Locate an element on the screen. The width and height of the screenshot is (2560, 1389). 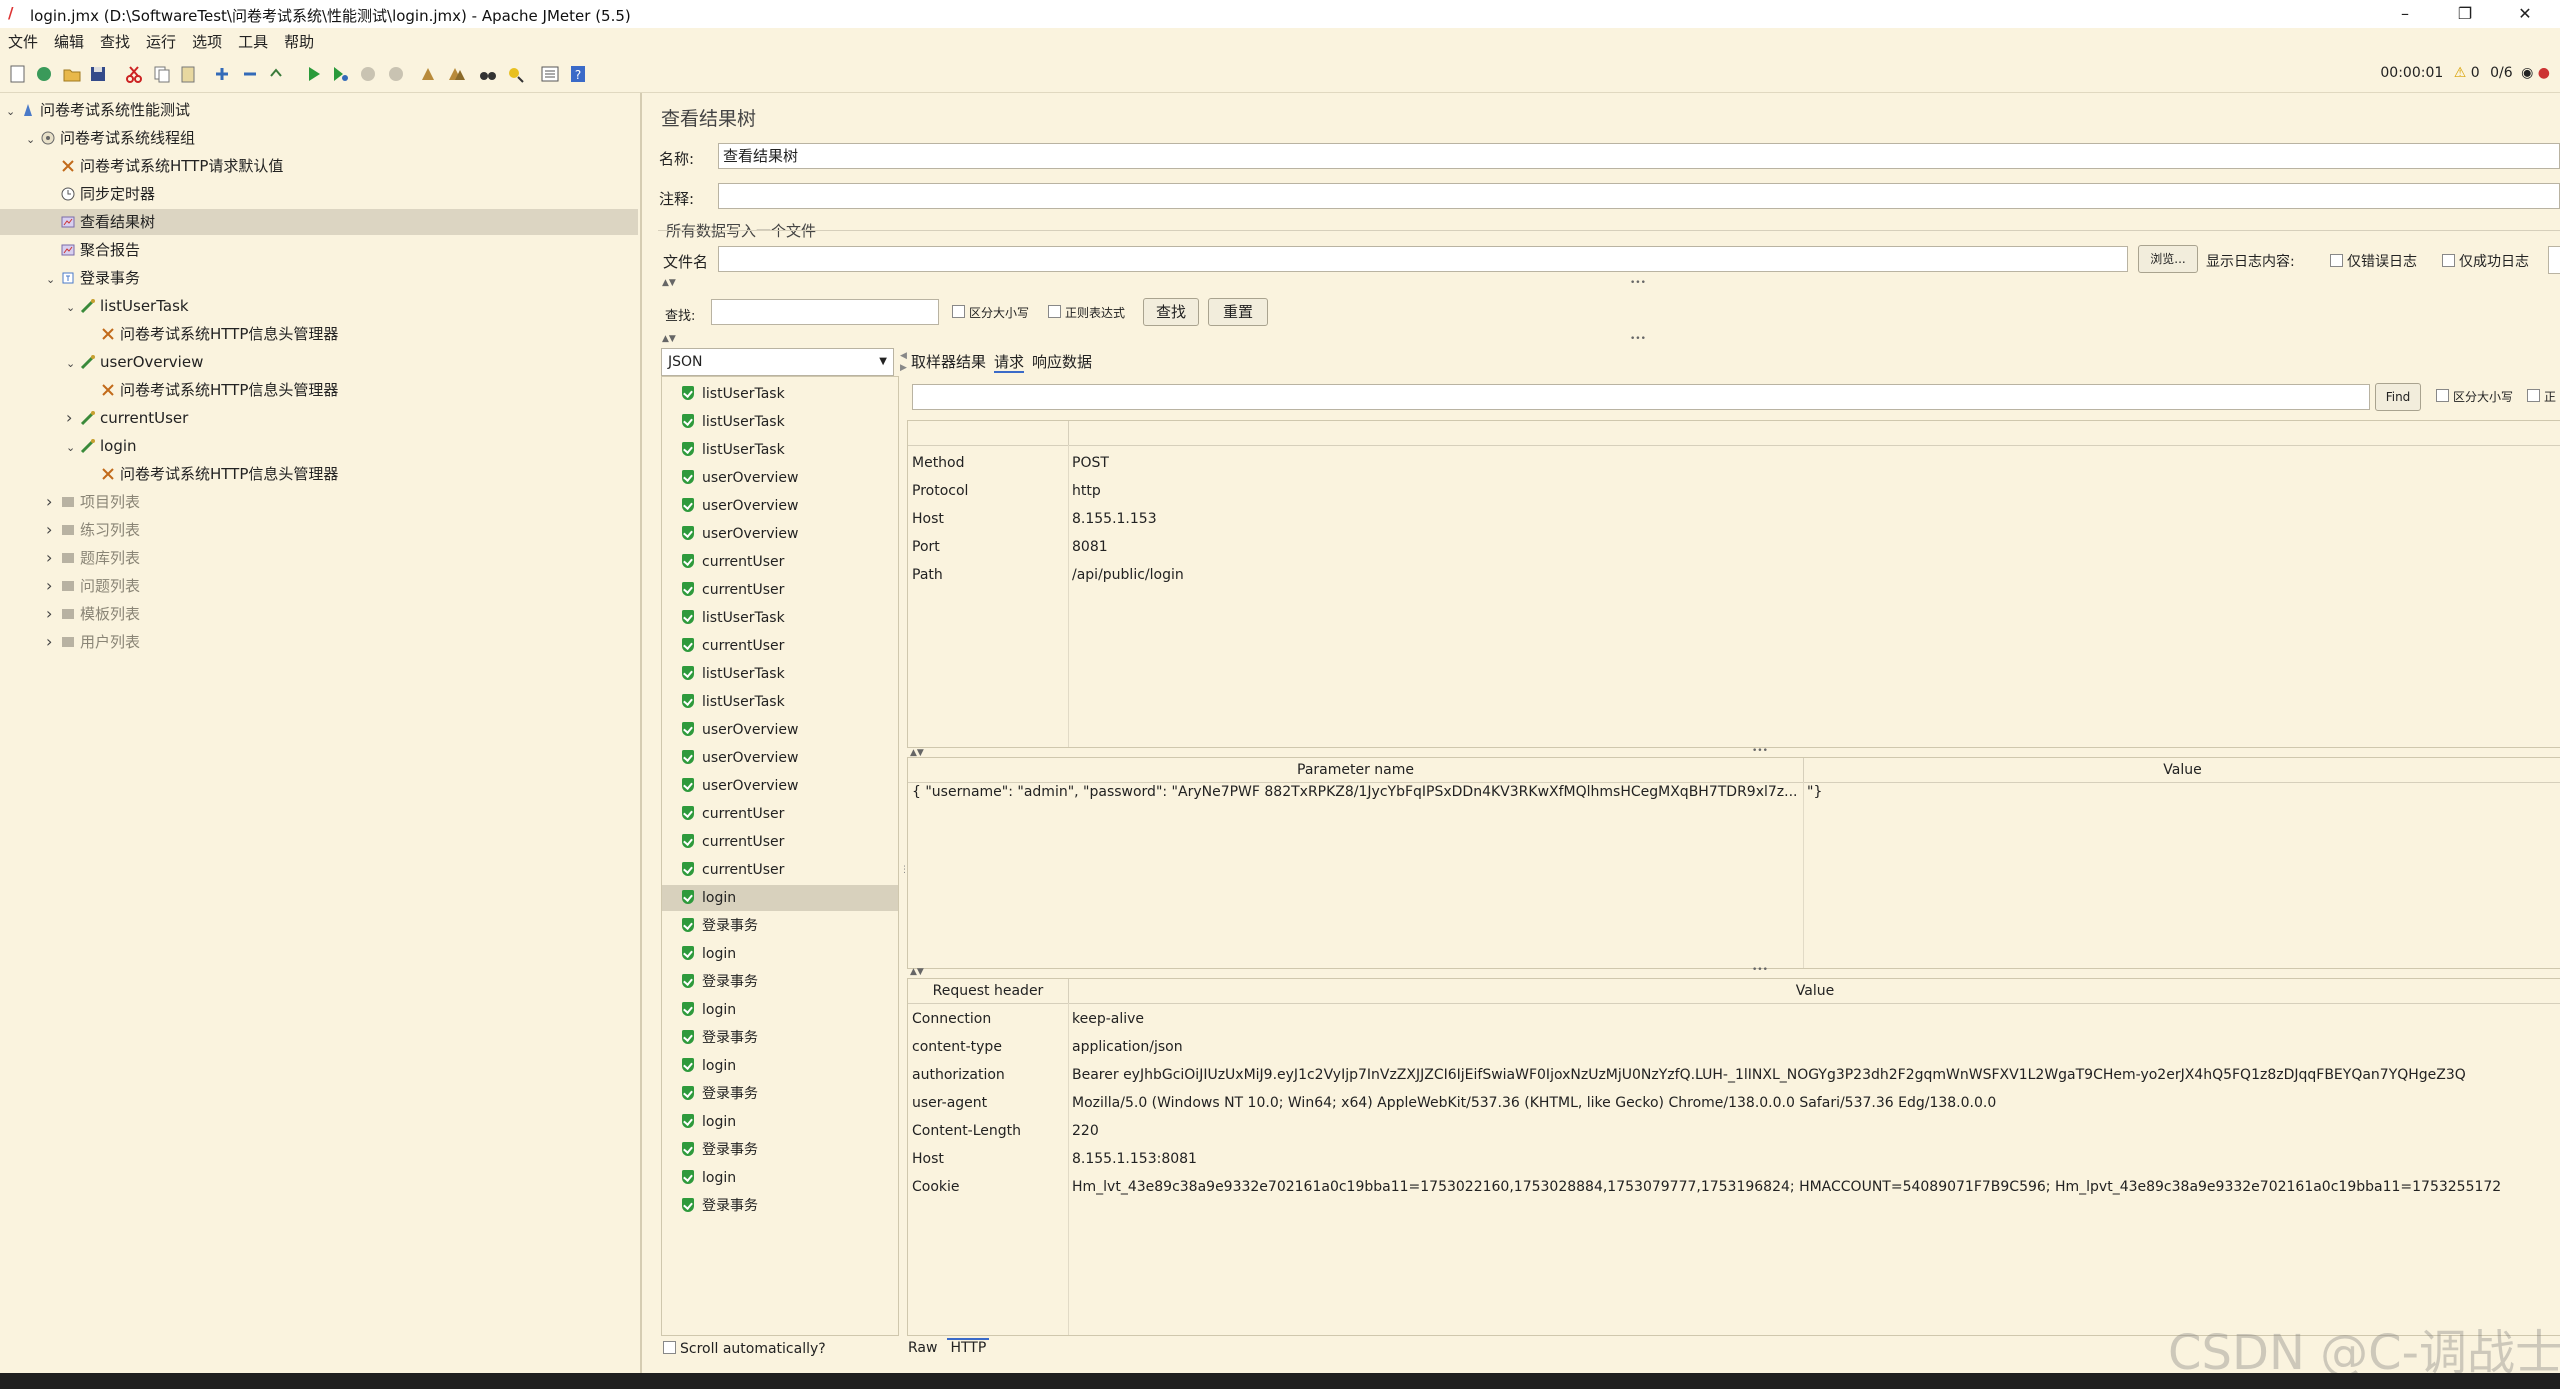
function-helper-icon is located at coordinates (550, 74).